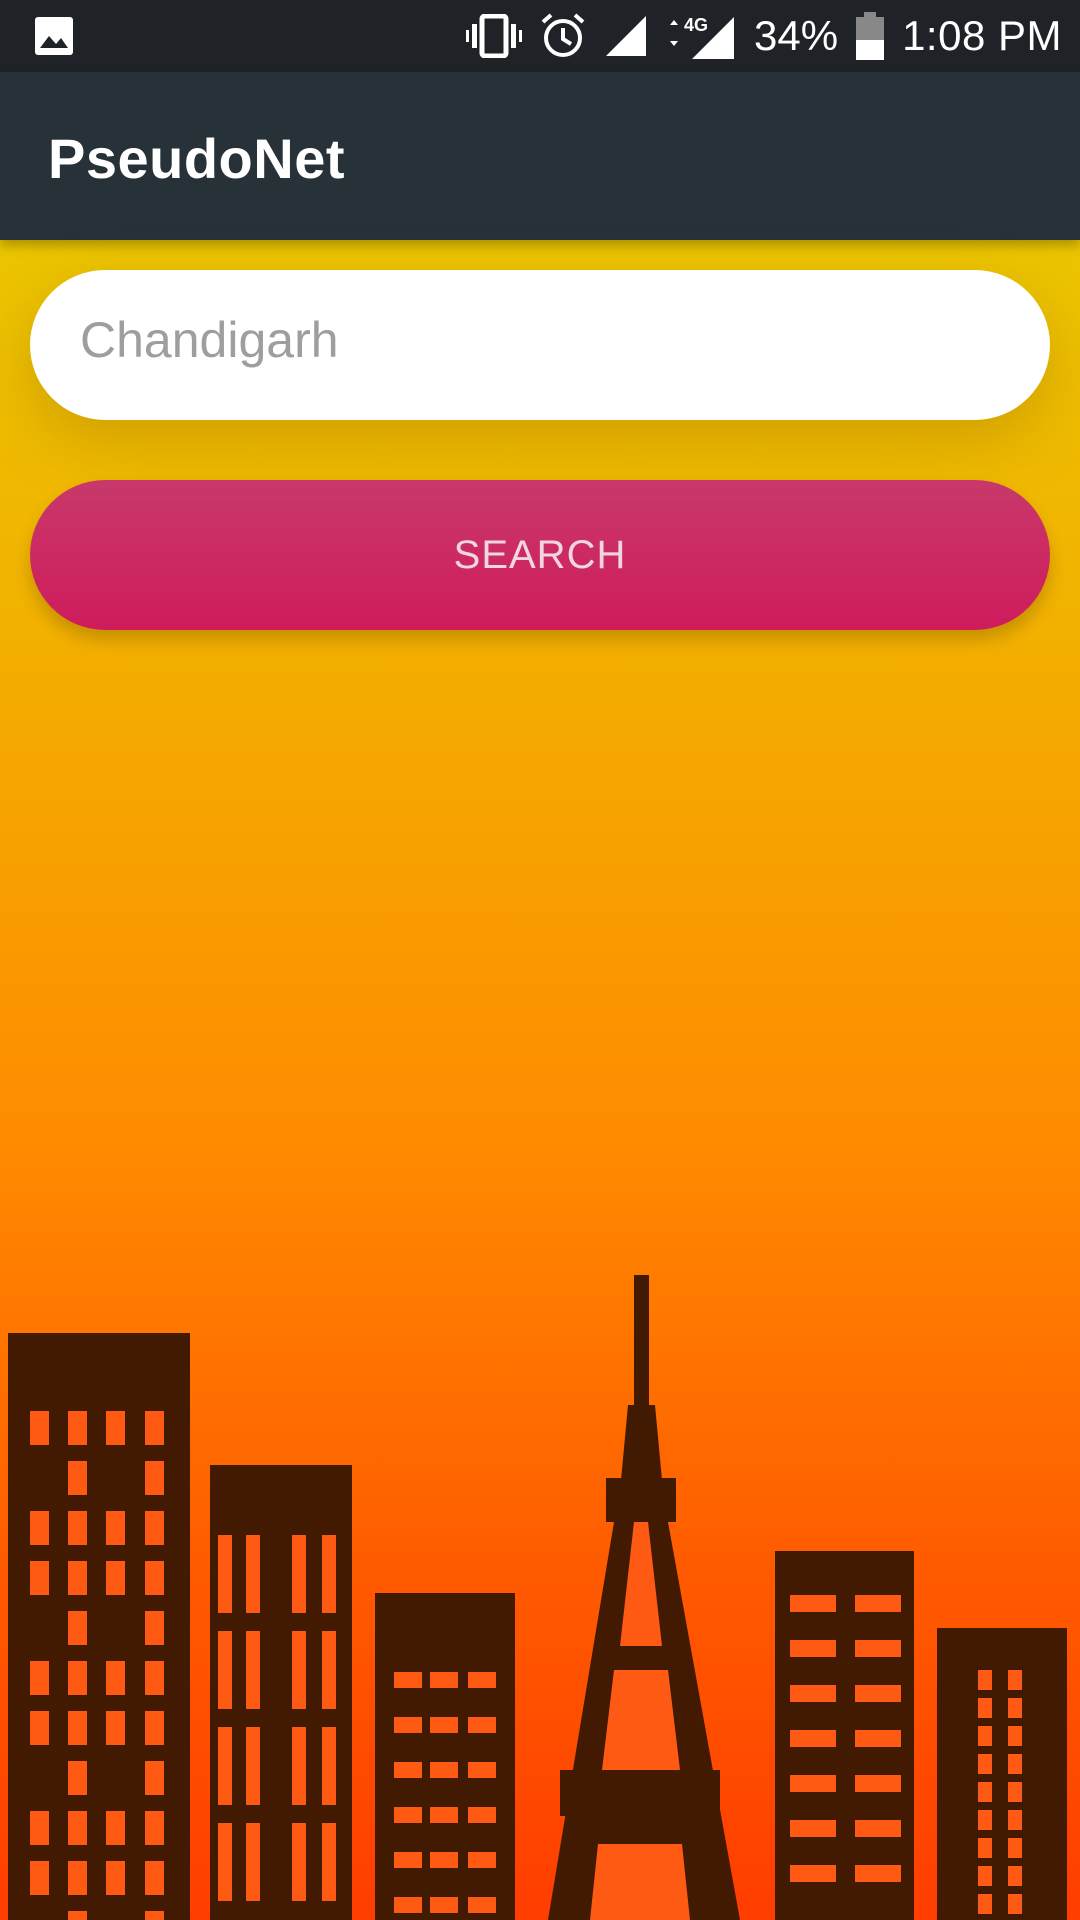  What do you see at coordinates (540, 156) in the screenshot?
I see `app-bar: PseudoNet` at bounding box center [540, 156].